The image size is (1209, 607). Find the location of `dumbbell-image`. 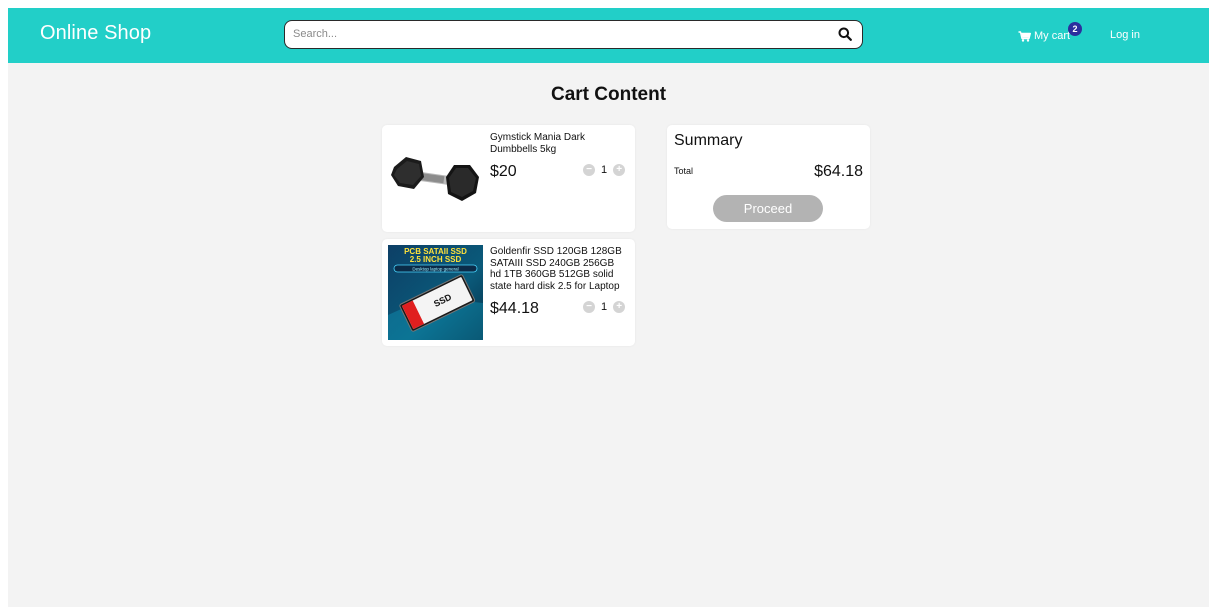

dumbbell-image is located at coordinates (435, 178).